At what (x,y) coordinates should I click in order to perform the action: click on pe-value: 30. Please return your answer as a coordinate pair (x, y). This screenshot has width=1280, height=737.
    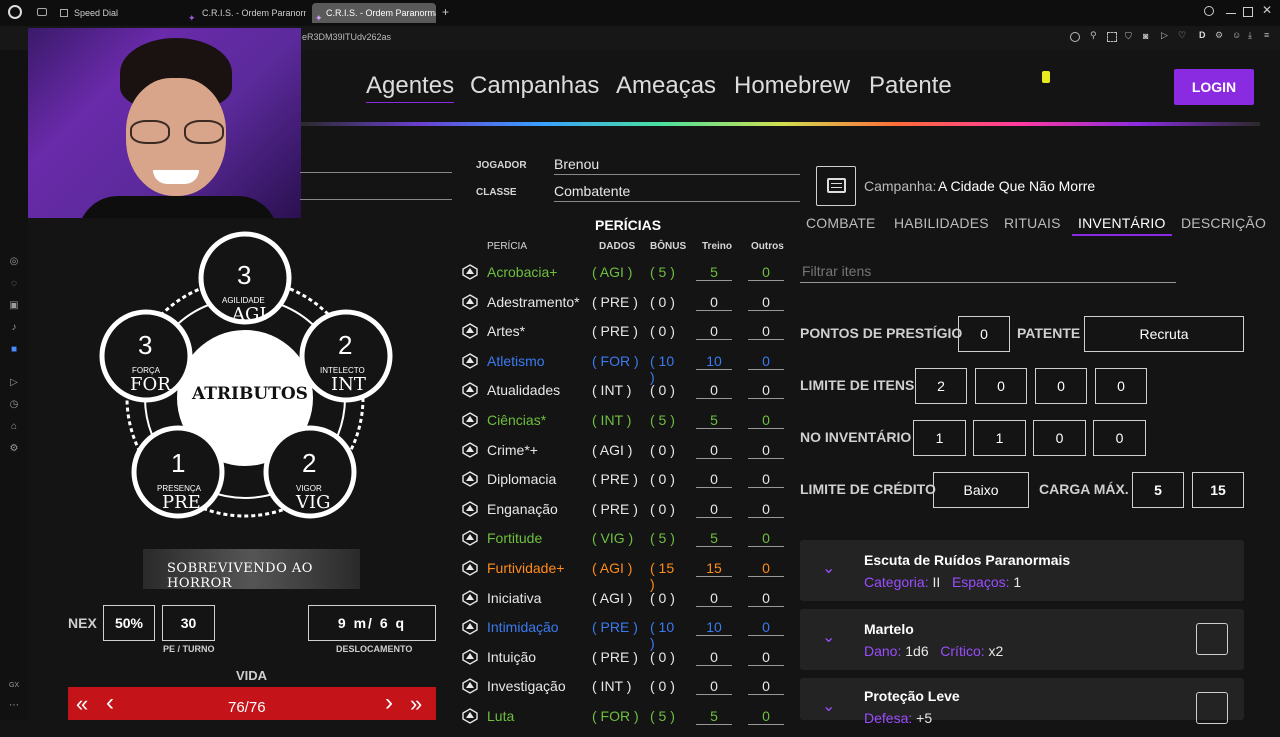
    Looking at the image, I should click on (188, 623).